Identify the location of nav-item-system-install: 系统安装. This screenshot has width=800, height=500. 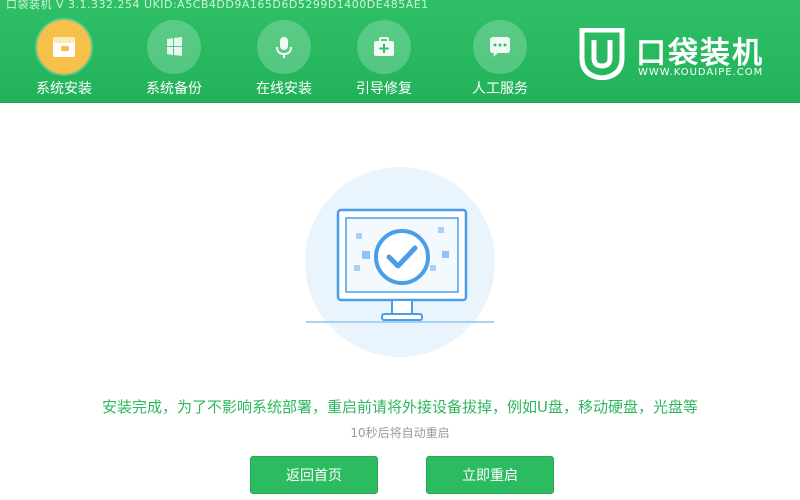
(64, 51).